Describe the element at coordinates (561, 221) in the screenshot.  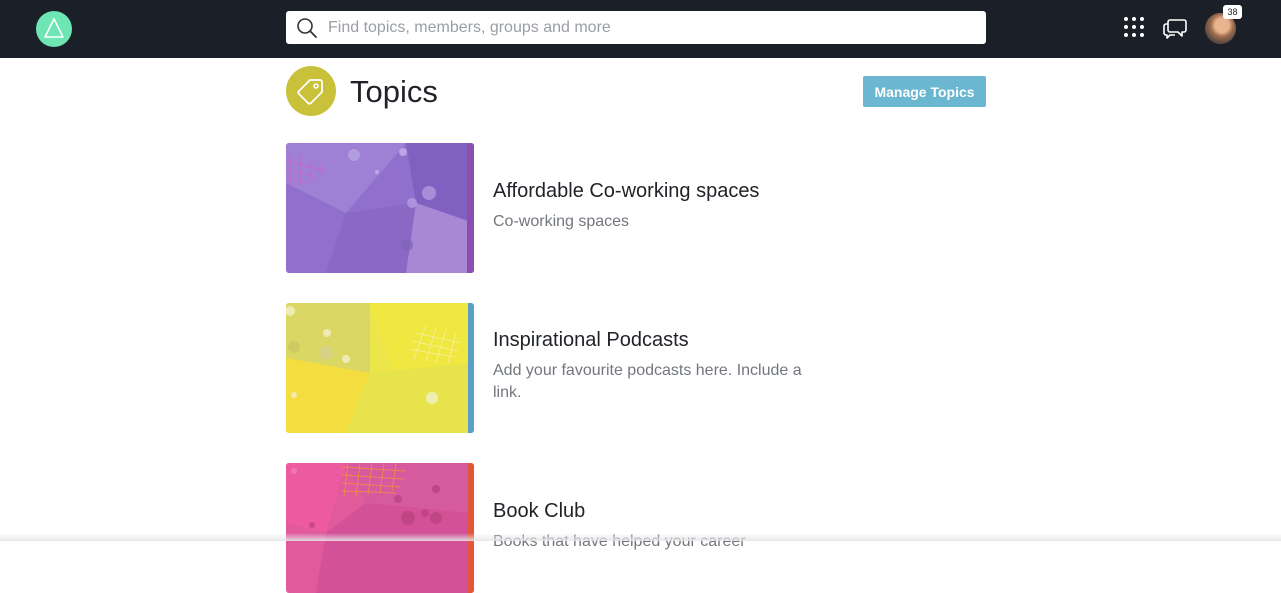
I see `topic-description: Co-working spaces` at that location.